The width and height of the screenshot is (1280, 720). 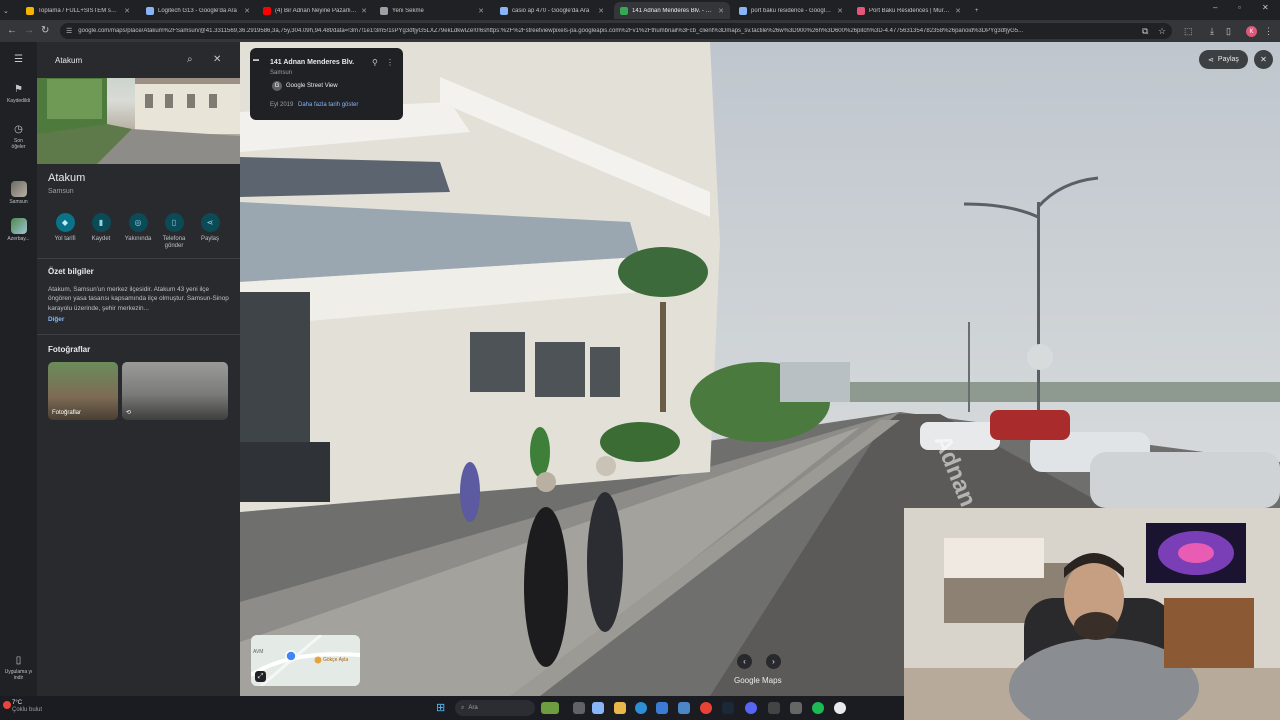 I want to click on tab-title: Logitech G13 - Google'da Ara, so click(x=197, y=10).